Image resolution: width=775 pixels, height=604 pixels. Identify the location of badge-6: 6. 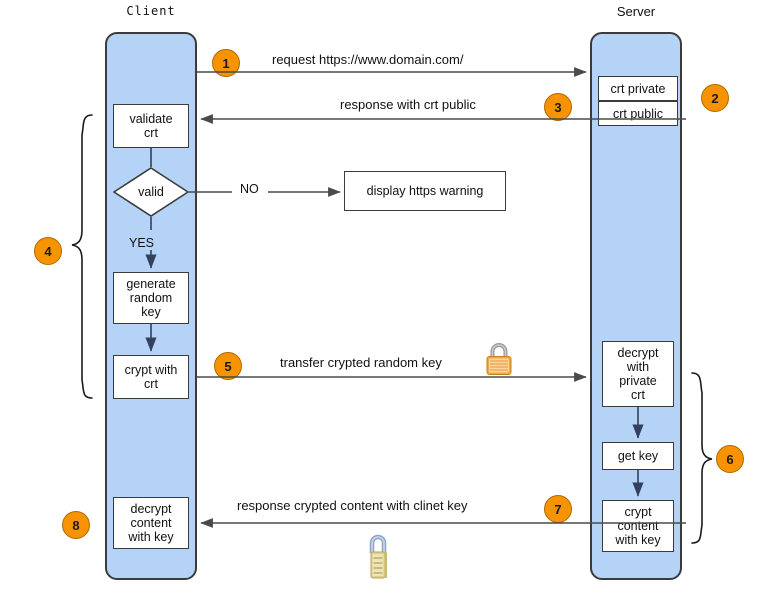
(730, 459).